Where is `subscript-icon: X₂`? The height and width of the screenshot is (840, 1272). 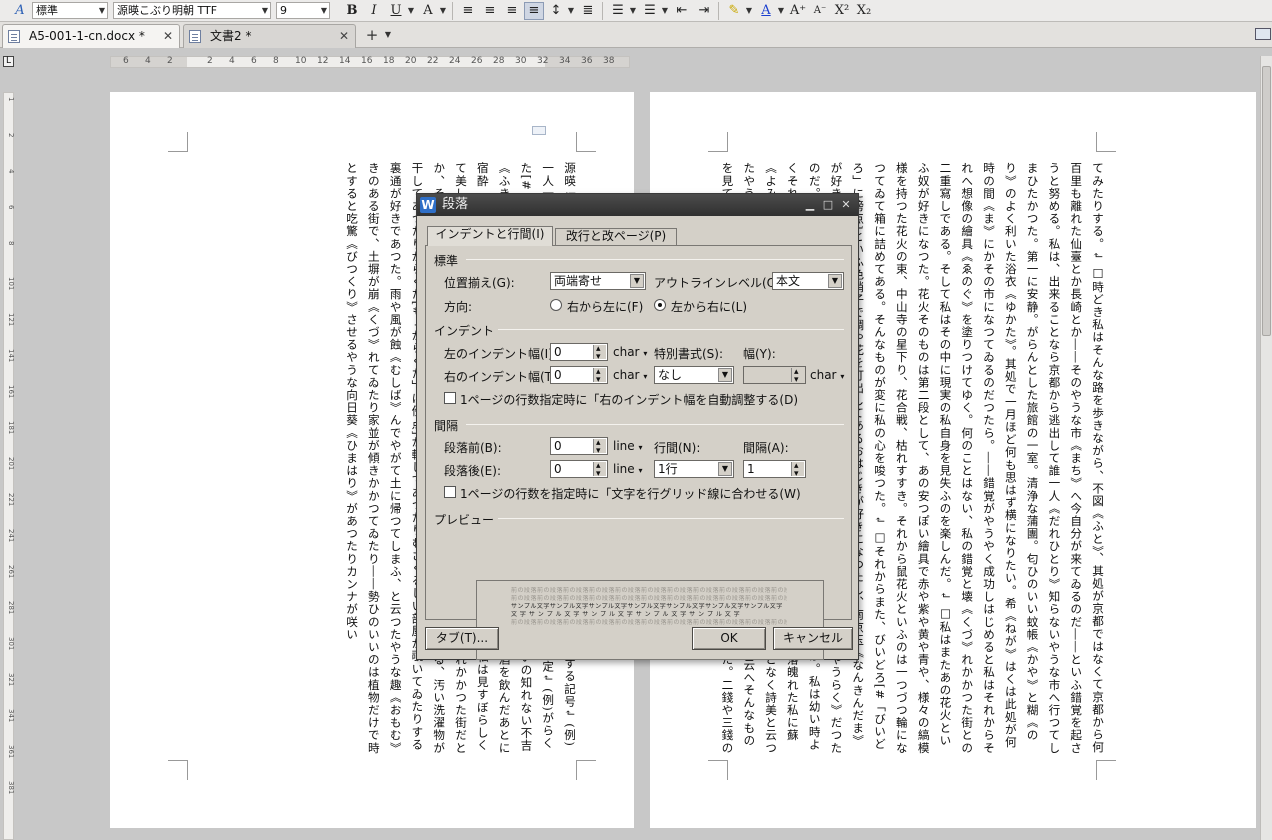 subscript-icon: X₂ is located at coordinates (864, 11).